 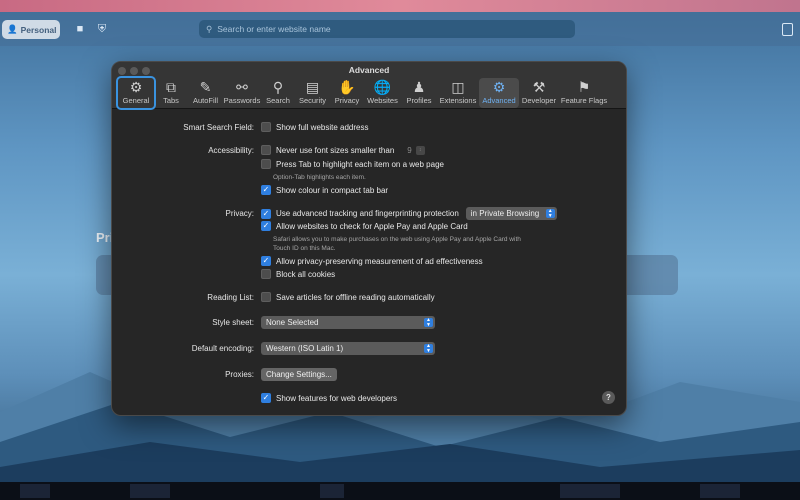 I want to click on tab-profiles: ♟ Profiles, so click(x=419, y=93).